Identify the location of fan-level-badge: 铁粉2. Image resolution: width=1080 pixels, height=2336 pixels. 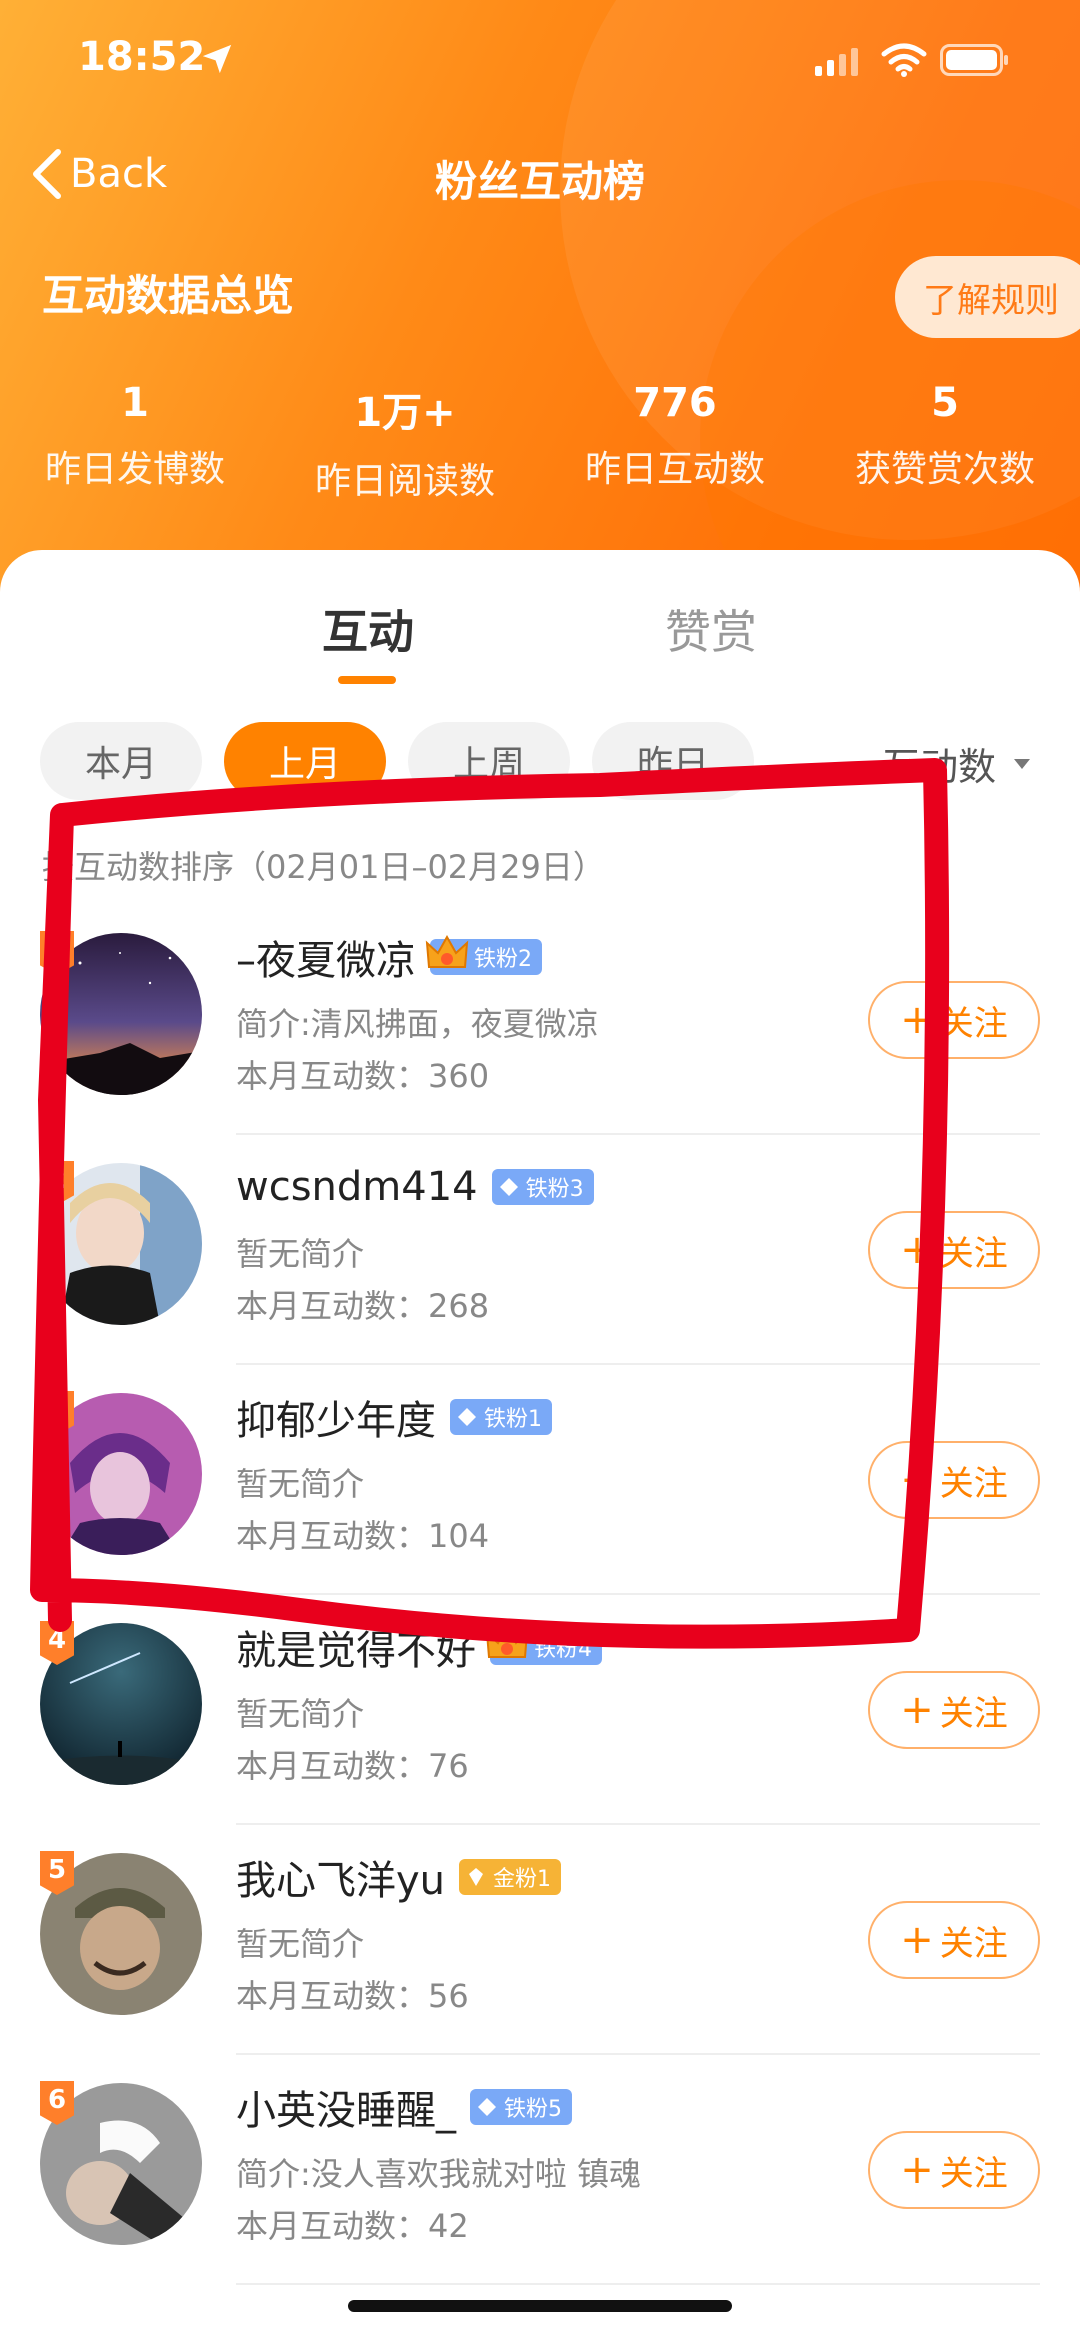
(483, 954).